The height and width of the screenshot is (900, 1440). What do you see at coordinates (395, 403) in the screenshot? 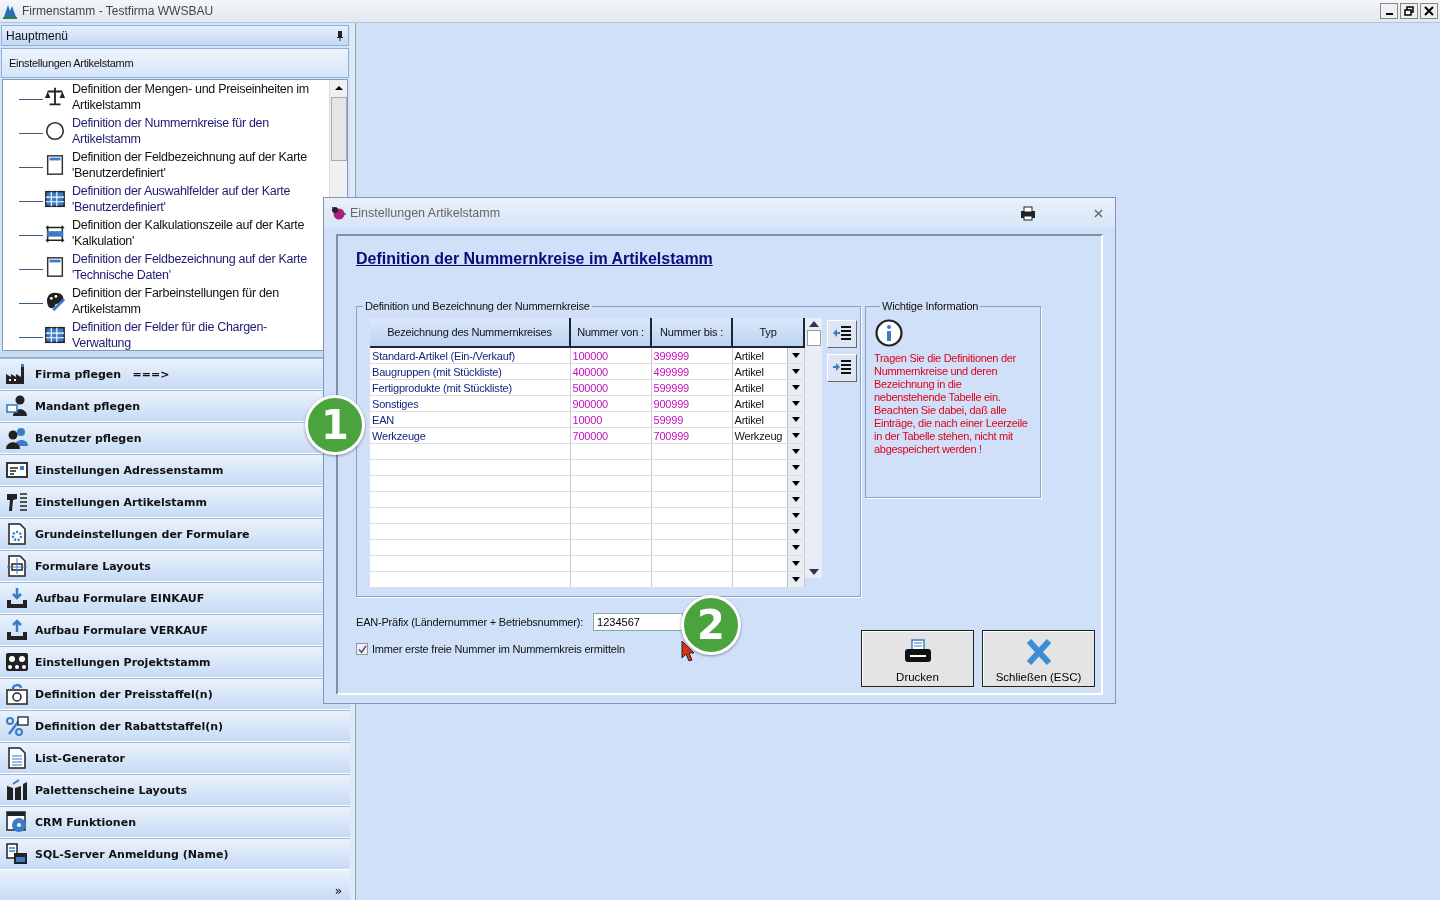
I see `table-cell: Sonstiges` at bounding box center [395, 403].